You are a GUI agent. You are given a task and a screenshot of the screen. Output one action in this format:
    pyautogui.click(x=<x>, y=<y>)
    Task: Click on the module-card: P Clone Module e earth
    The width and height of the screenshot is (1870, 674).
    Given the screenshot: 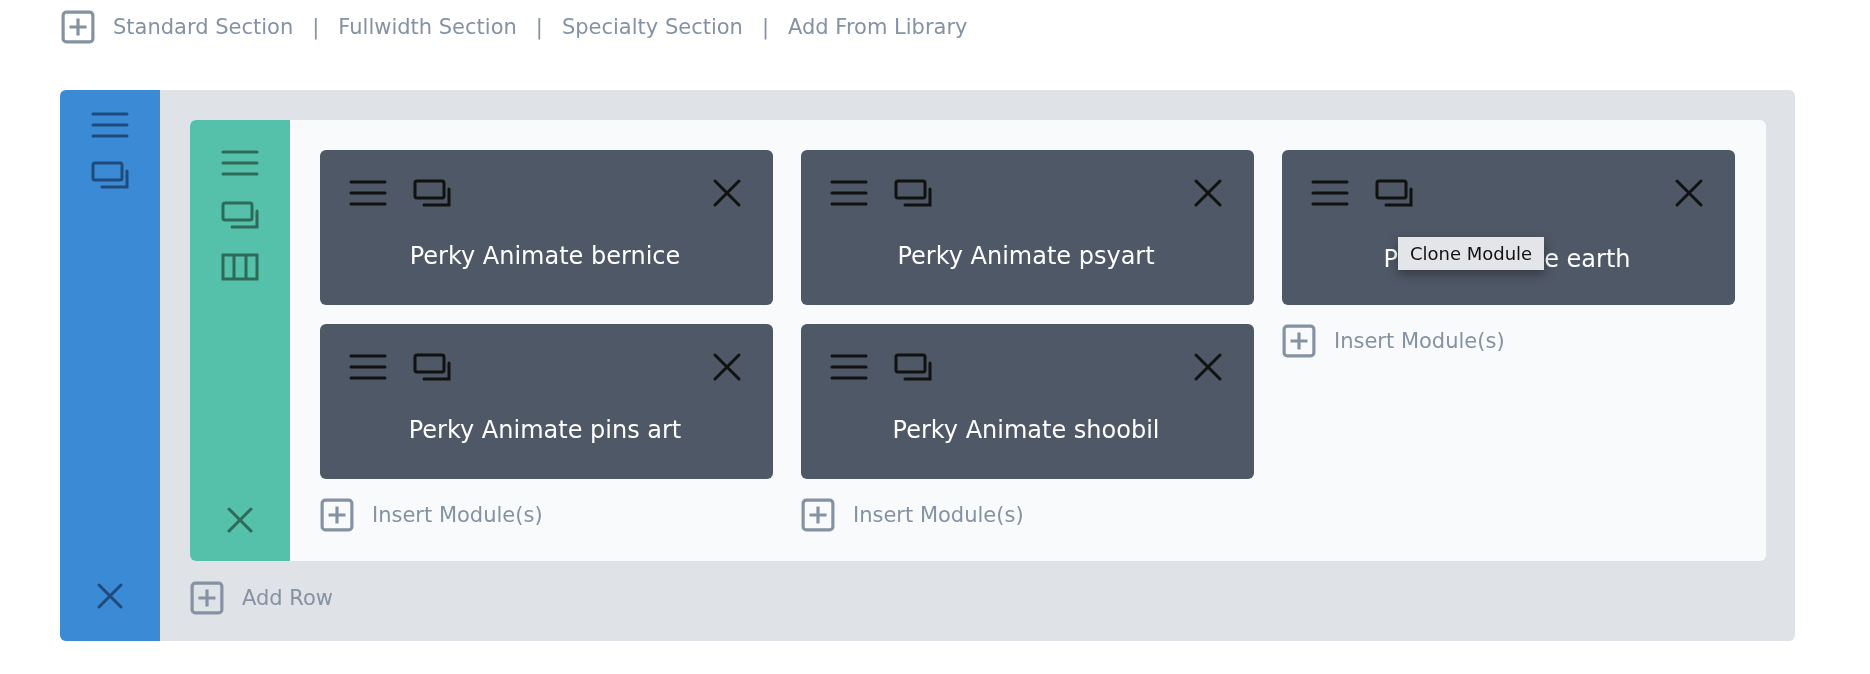 What is the action you would take?
    pyautogui.click(x=1508, y=227)
    